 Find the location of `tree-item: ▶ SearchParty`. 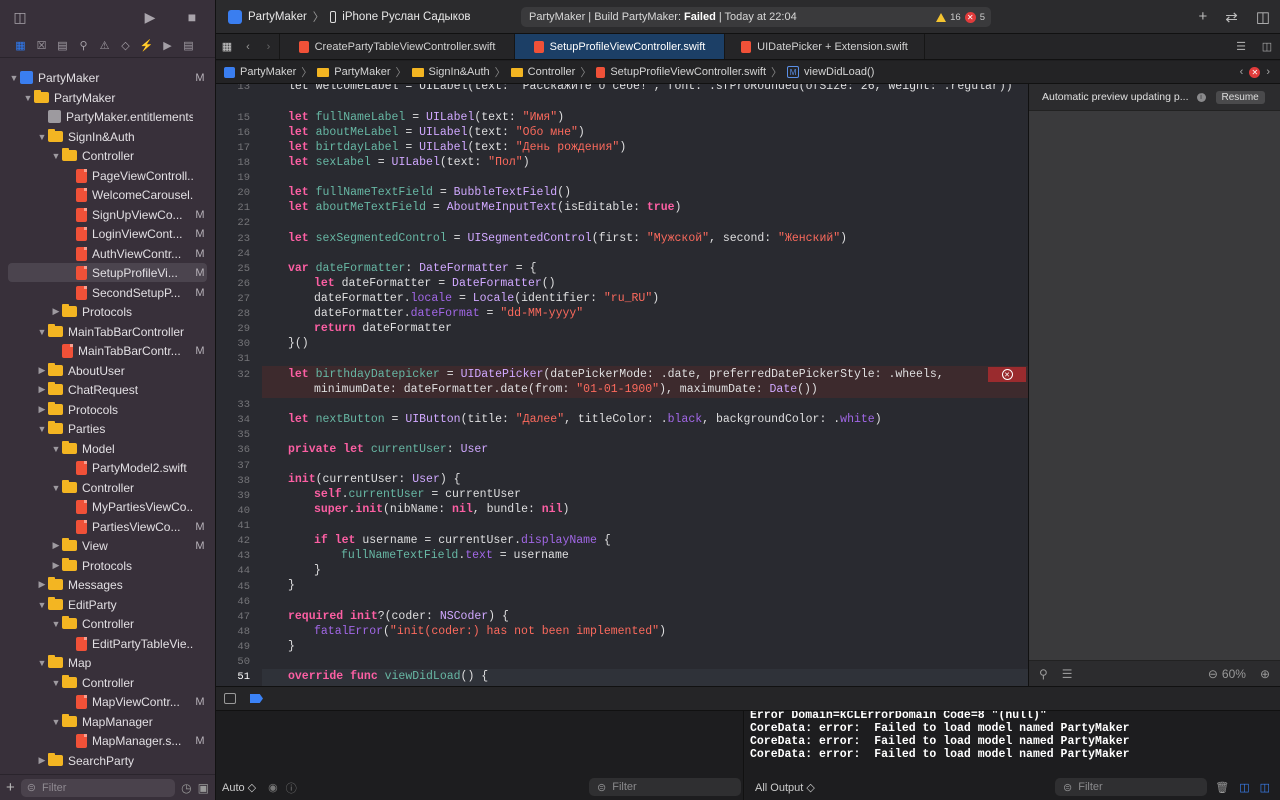

tree-item: ▶ SearchParty is located at coordinates (107, 760).